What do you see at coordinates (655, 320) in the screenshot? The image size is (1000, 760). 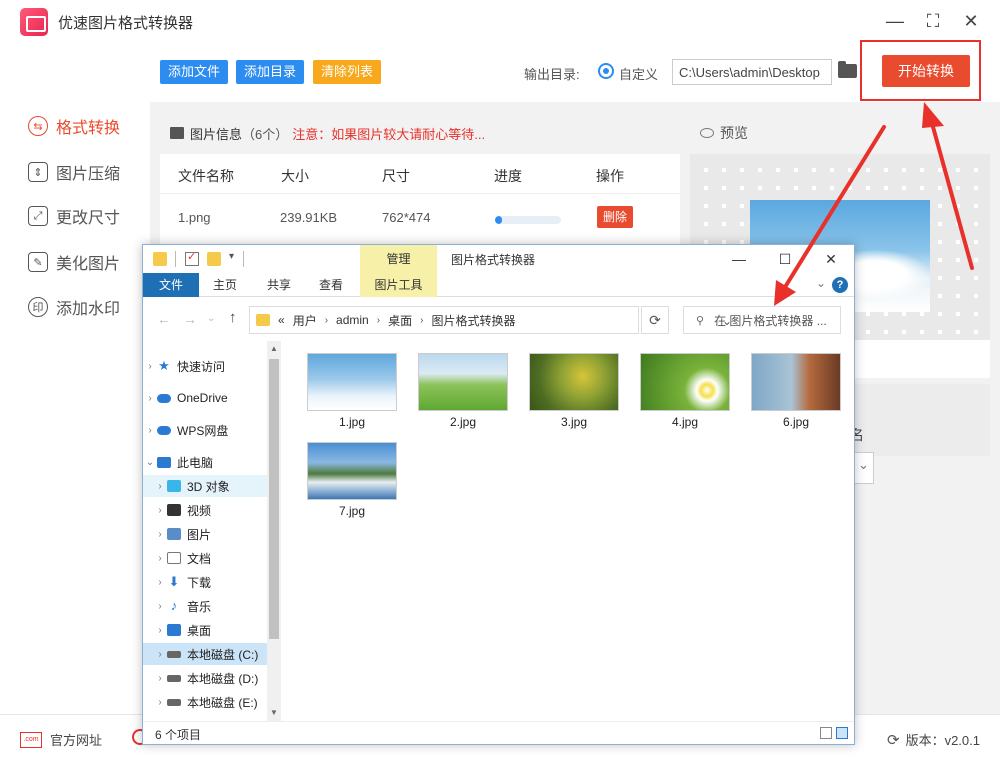 I see `refresh-icon: ⟳` at bounding box center [655, 320].